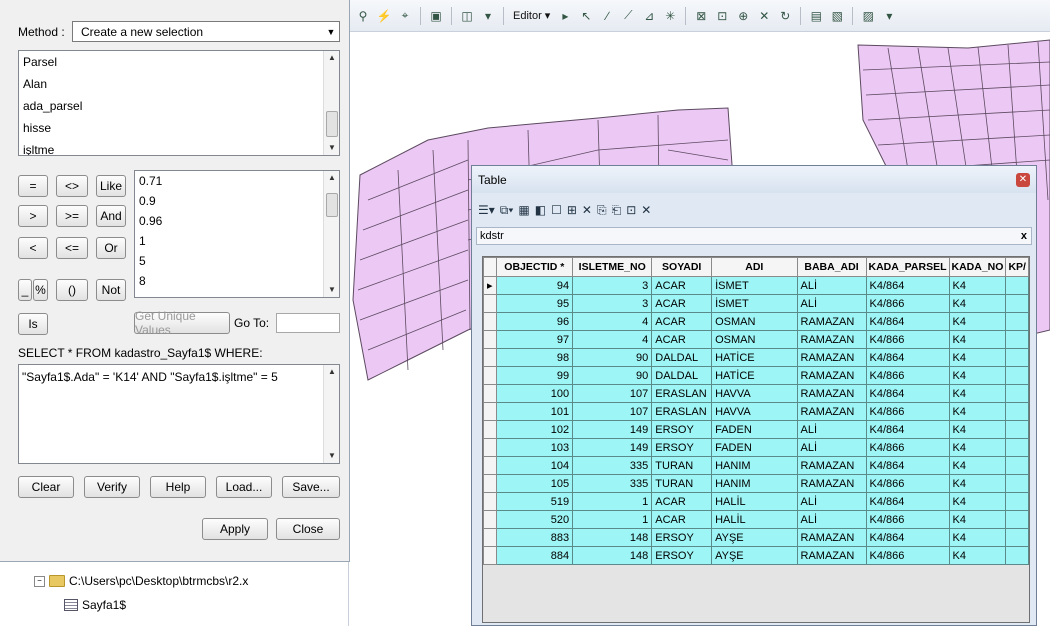 The width and height of the screenshot is (1050, 626). Describe the element at coordinates (332, 124) in the screenshot. I see `scroll-thumb` at that location.